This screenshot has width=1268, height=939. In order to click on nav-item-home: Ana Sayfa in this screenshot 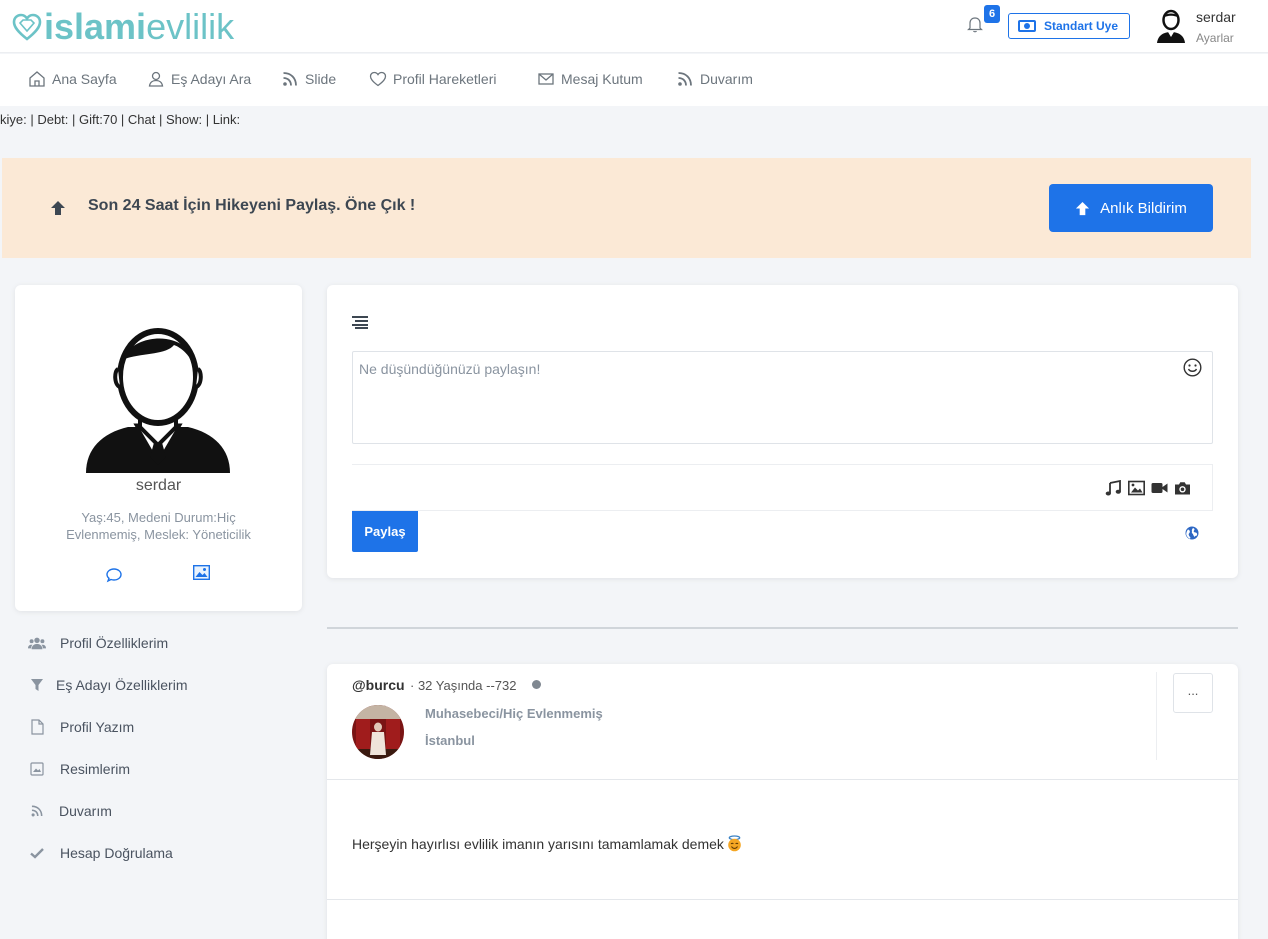, I will do `click(72, 79)`.